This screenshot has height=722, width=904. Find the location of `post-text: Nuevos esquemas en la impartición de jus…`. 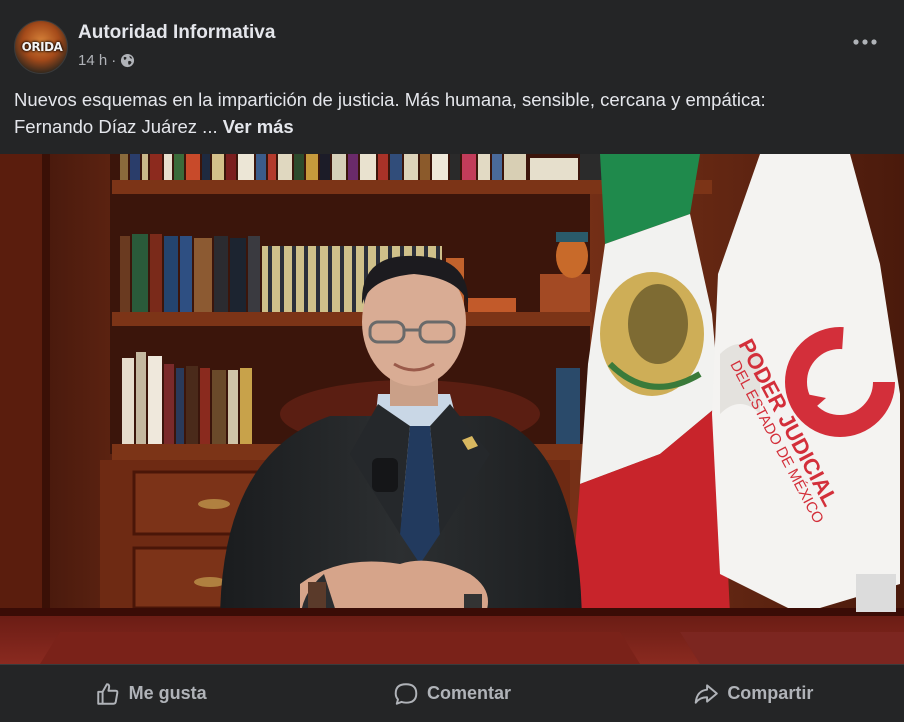

post-text: Nuevos esquemas en la impartición de jus… is located at coordinates (449, 113).